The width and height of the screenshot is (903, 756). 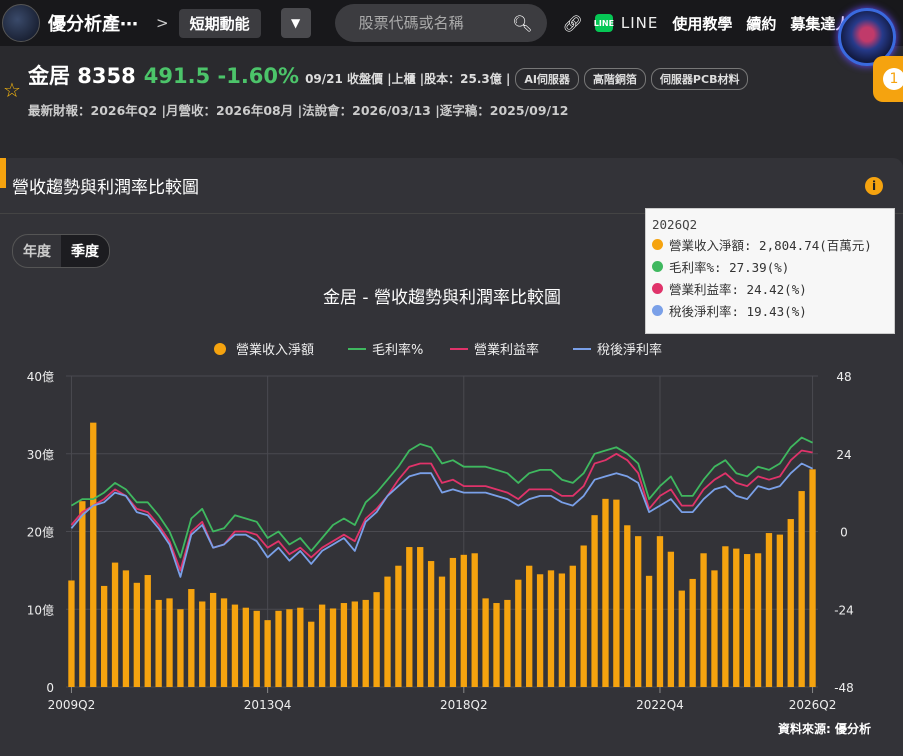 I want to click on x-tick: 2026Q2, so click(x=813, y=705).